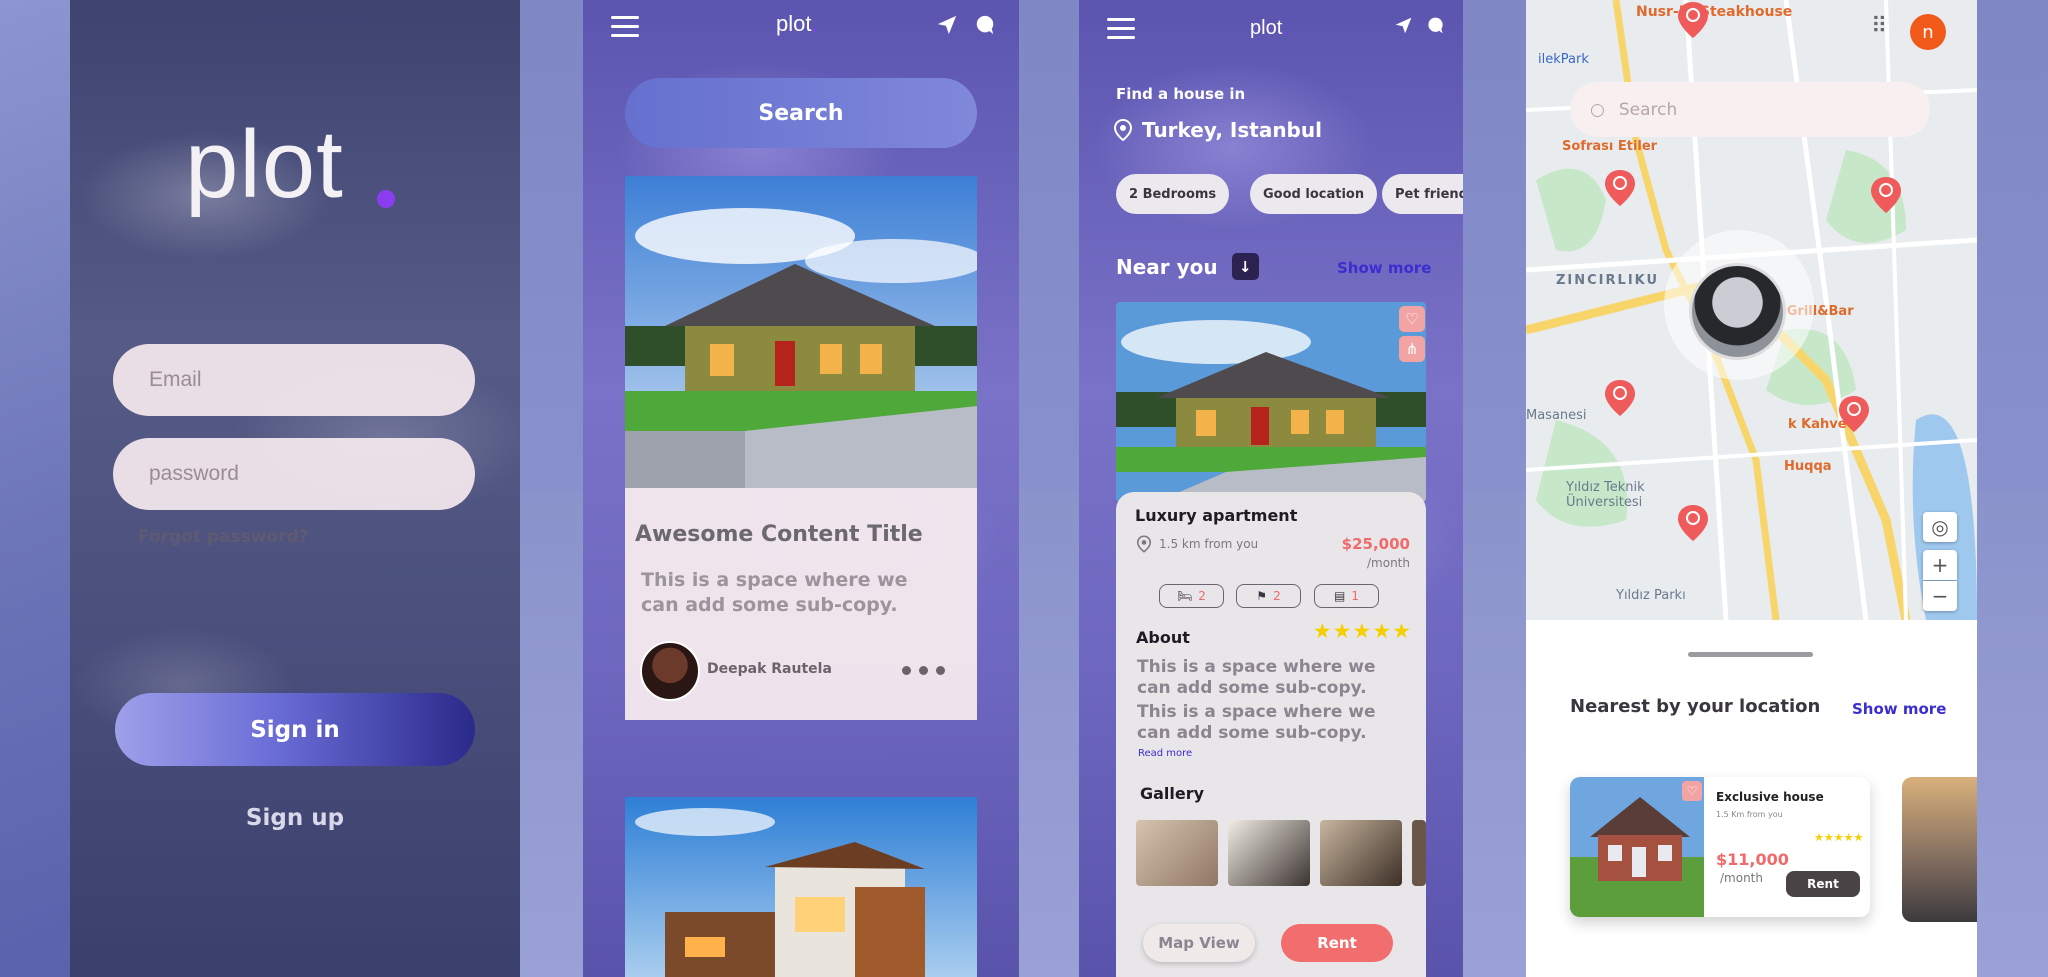 This screenshot has width=2048, height=977. What do you see at coordinates (1695, 706) in the screenshot?
I see `nearest-heading: Nearest by your location` at bounding box center [1695, 706].